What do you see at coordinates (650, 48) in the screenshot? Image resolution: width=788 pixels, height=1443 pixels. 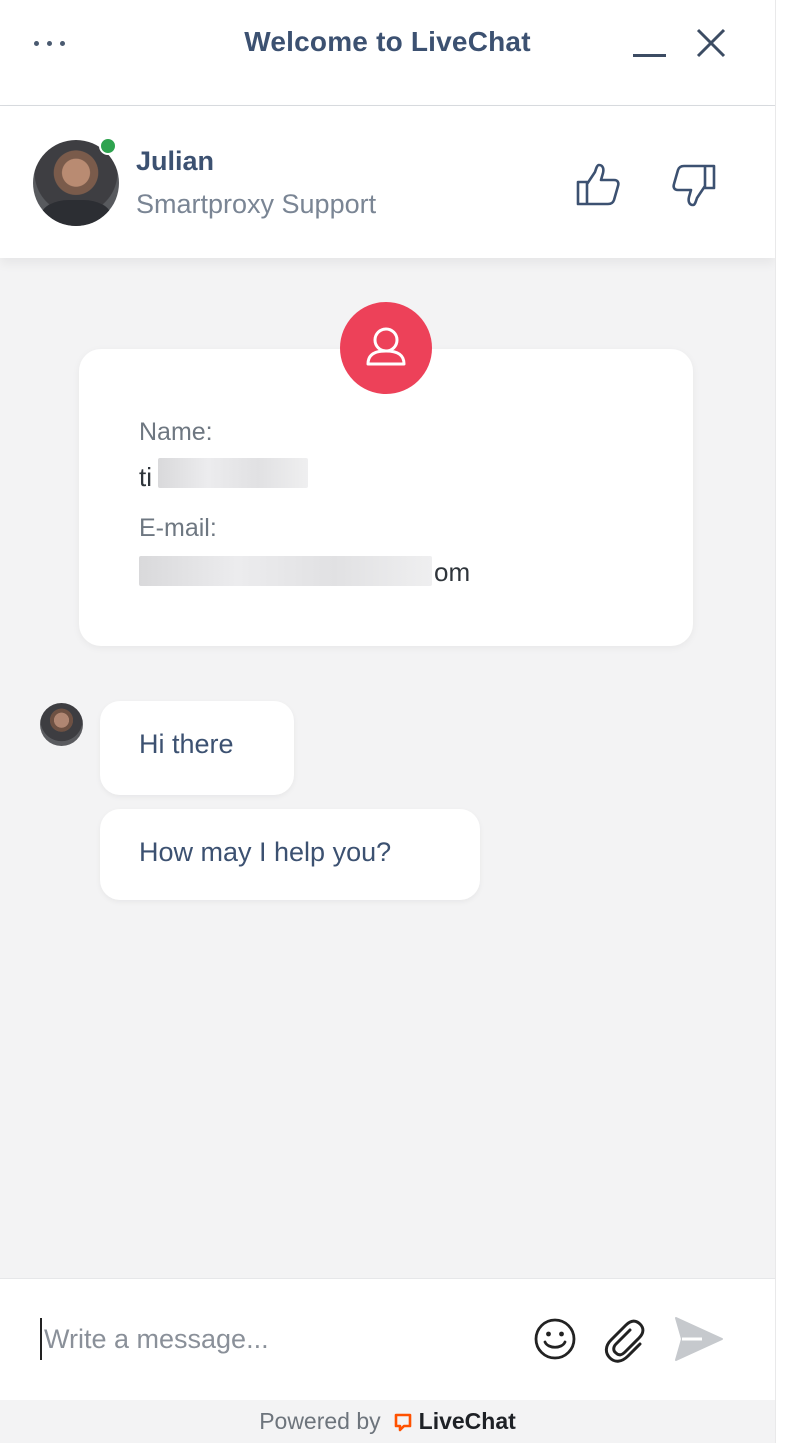 I see `minimize-icon` at bounding box center [650, 48].